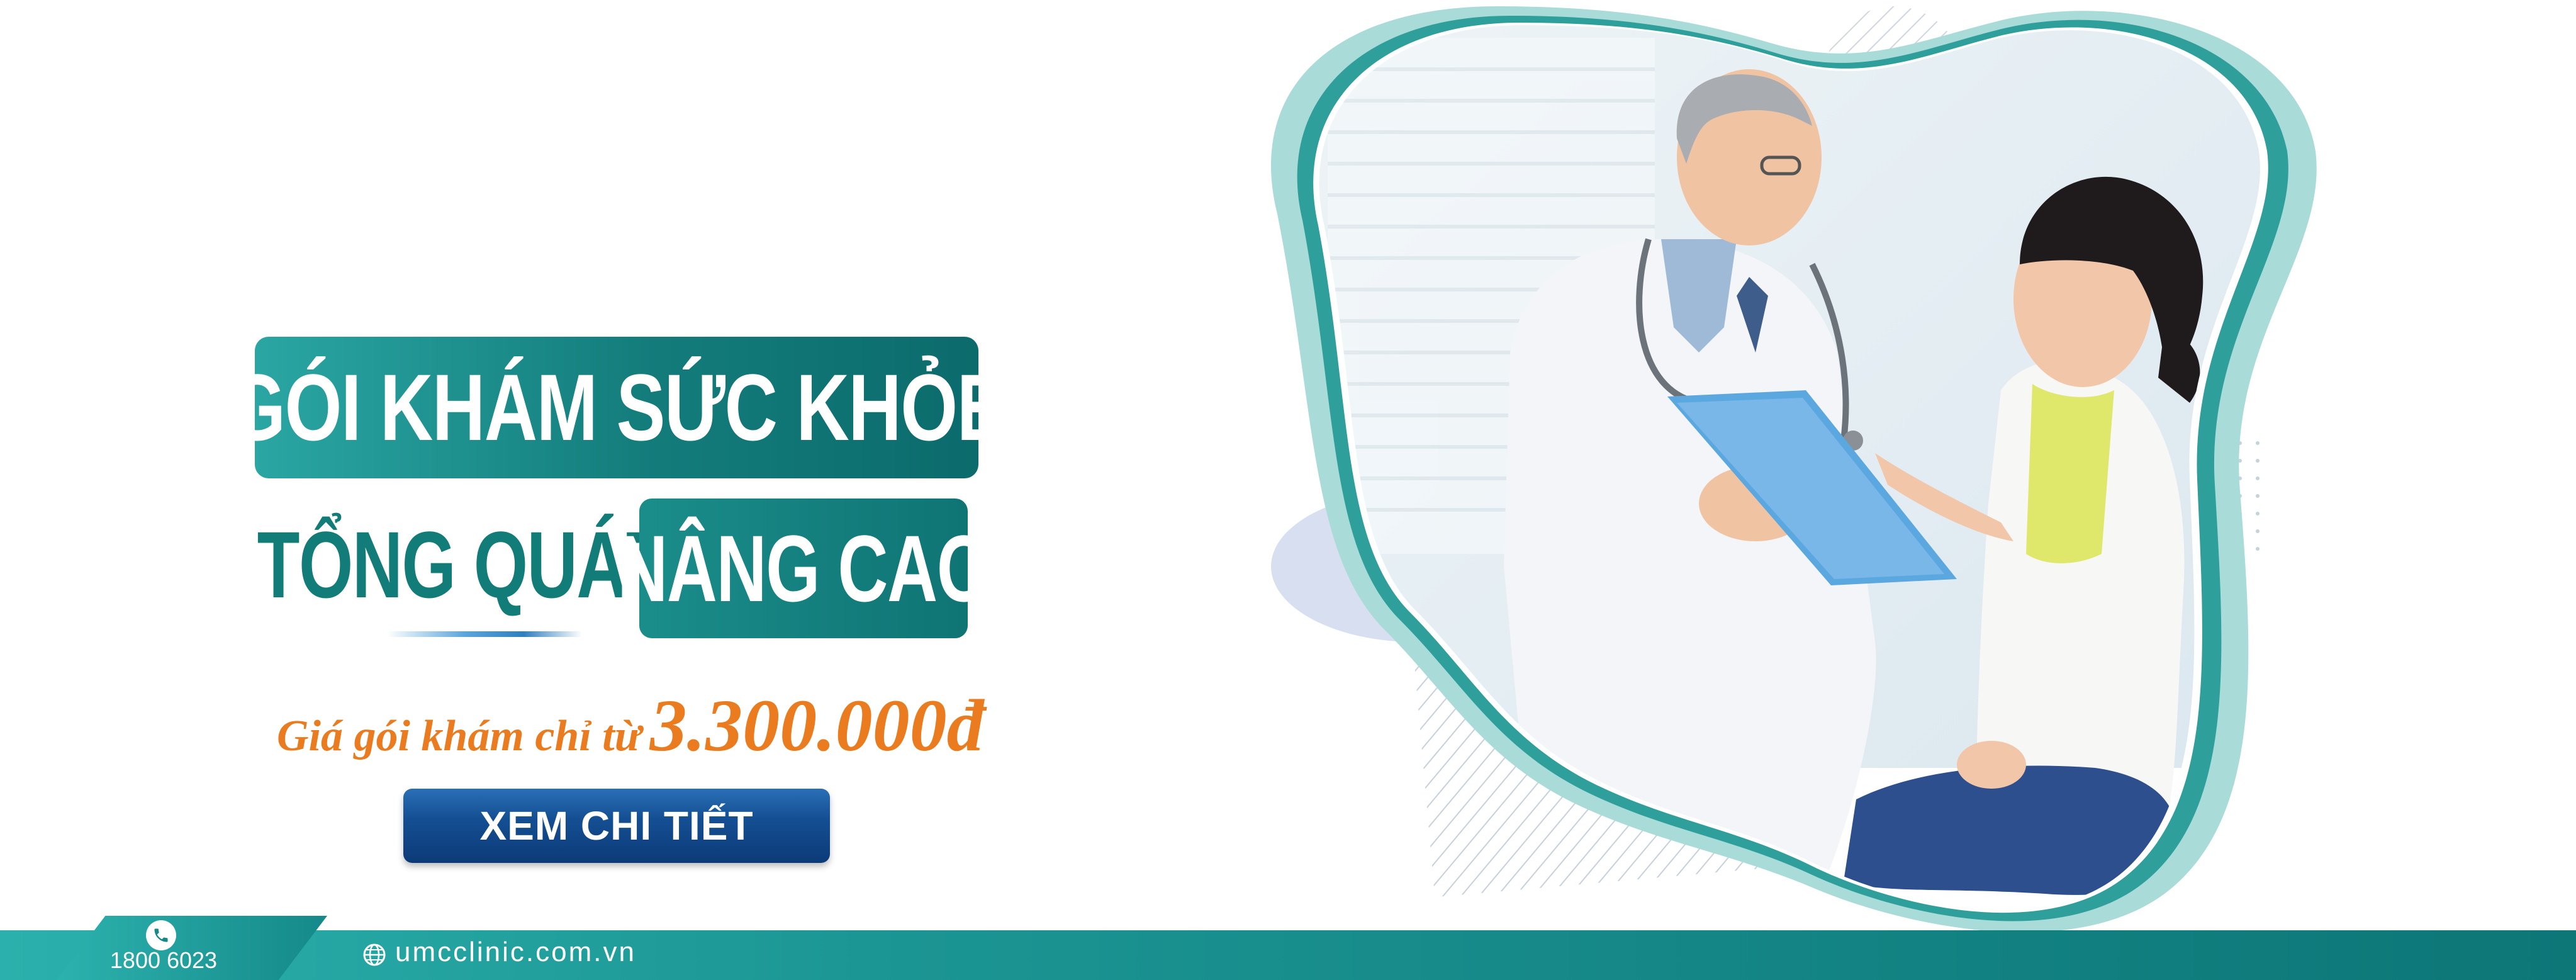  Describe the element at coordinates (374, 955) in the screenshot. I see `globe-icon` at that location.